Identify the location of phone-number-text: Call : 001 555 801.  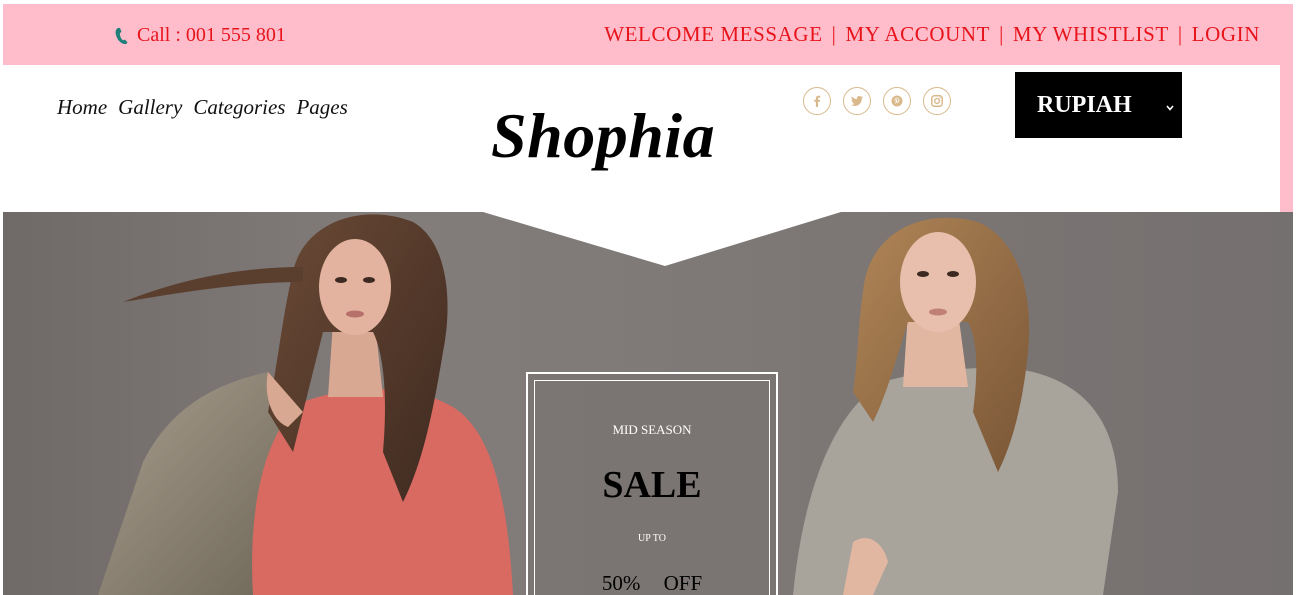
(211, 35).